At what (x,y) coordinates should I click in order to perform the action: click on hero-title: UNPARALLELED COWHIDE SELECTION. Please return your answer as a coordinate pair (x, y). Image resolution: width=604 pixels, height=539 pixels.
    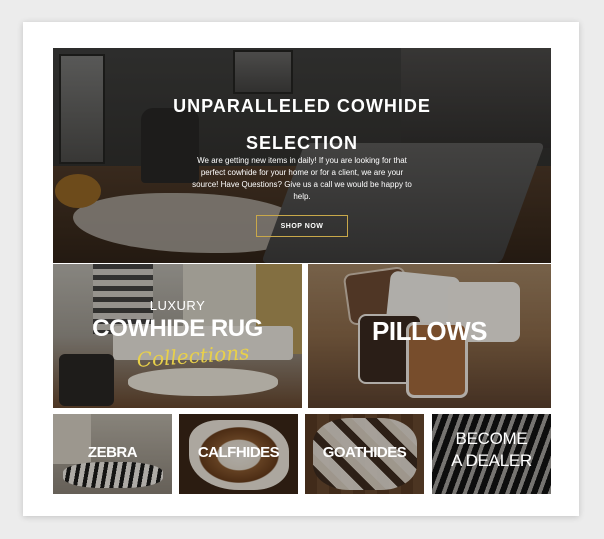
    Looking at the image, I should click on (302, 124).